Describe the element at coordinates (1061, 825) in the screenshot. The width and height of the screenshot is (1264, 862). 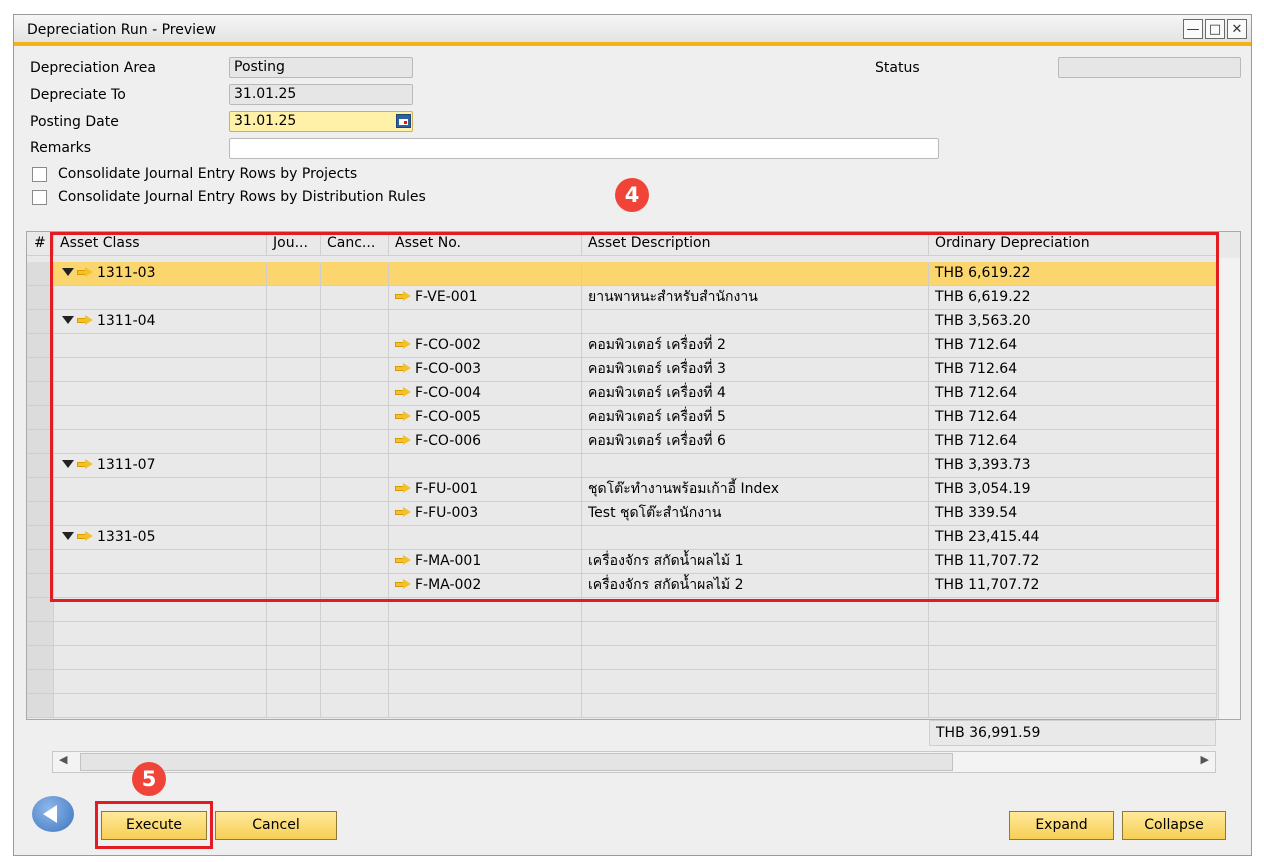
I see `expand-button: Expand` at that location.